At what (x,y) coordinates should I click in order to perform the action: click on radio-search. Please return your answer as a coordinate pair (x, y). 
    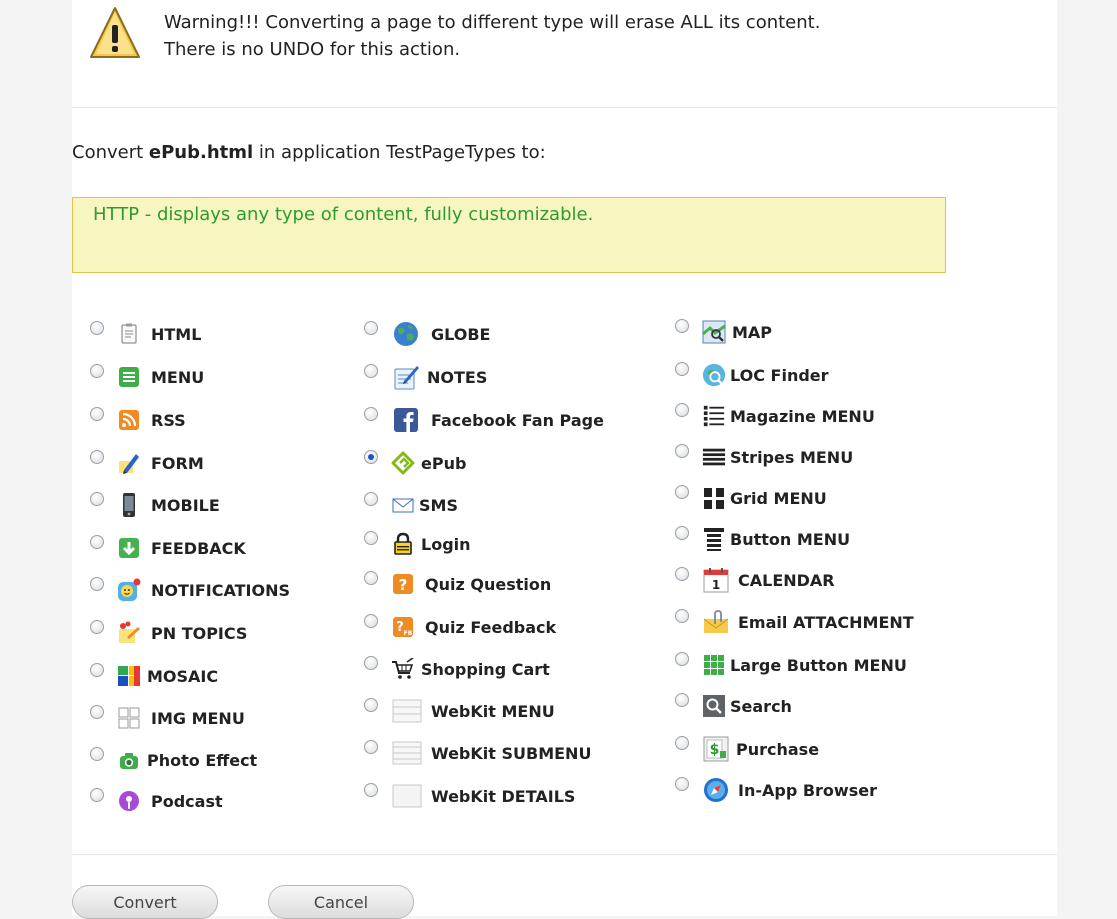
    Looking at the image, I should click on (682, 700).